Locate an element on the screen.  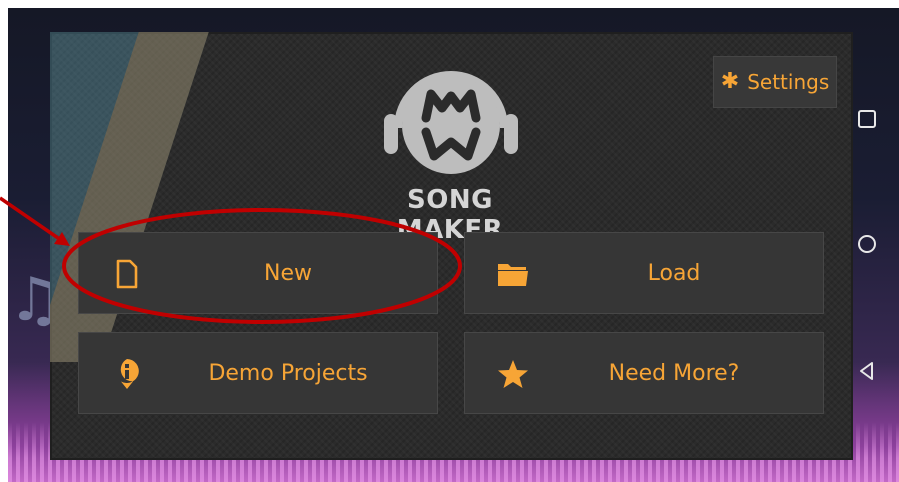
demo-projects-label: Demo Projects is located at coordinates (288, 373).